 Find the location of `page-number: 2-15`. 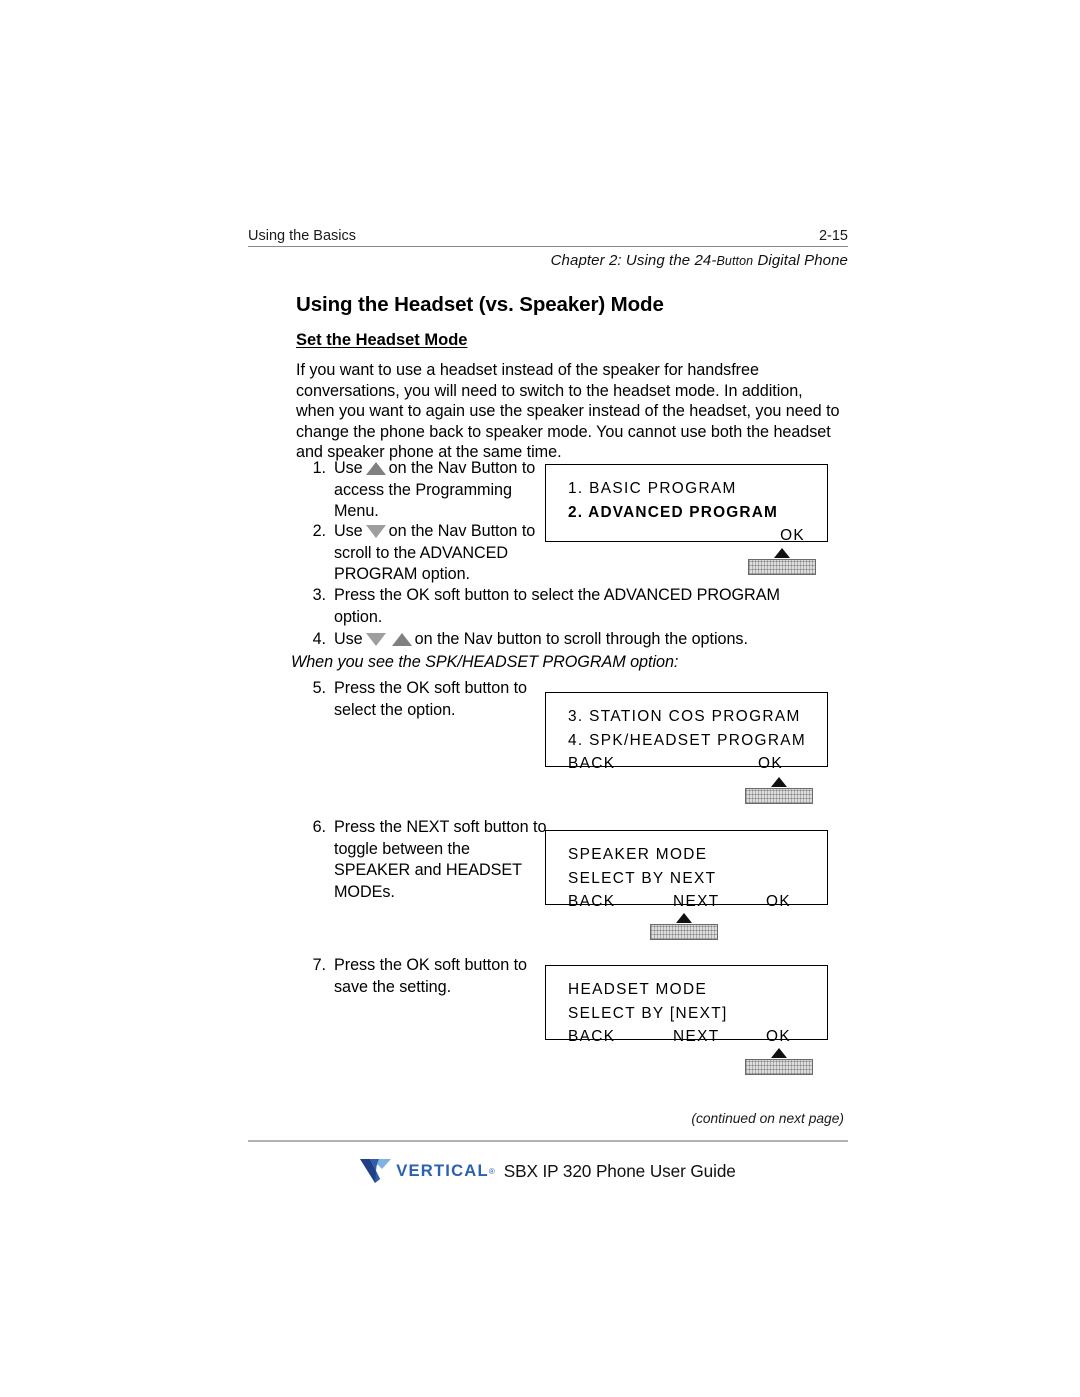

page-number: 2-15 is located at coordinates (833, 236).